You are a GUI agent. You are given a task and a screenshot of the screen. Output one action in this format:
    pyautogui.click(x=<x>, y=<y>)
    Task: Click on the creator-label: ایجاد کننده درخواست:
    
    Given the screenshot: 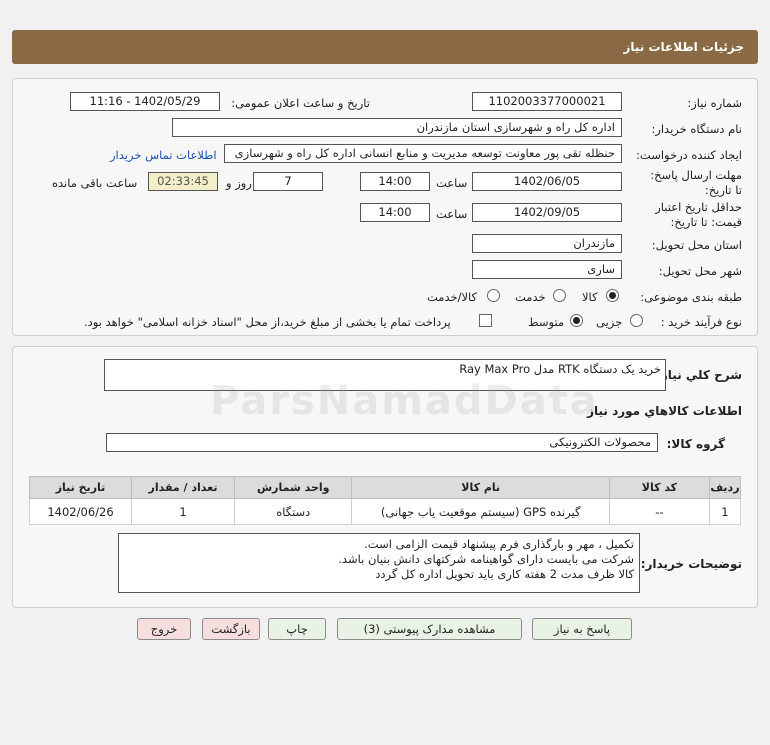 What is the action you would take?
    pyautogui.click(x=689, y=155)
    